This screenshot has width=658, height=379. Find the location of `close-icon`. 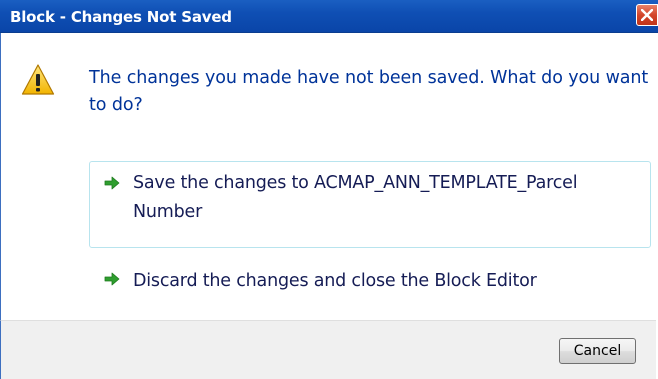

close-icon is located at coordinates (647, 15).